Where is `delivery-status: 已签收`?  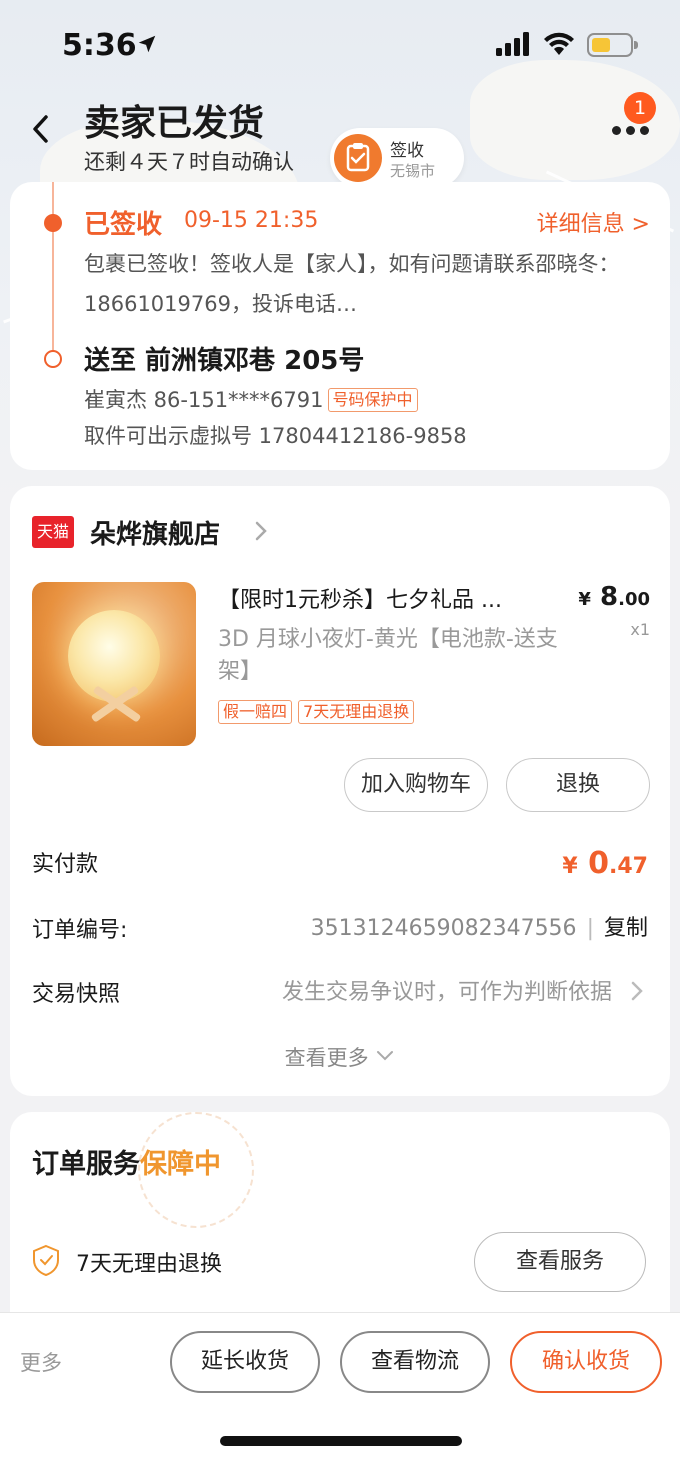
delivery-status: 已签收 is located at coordinates (123, 225).